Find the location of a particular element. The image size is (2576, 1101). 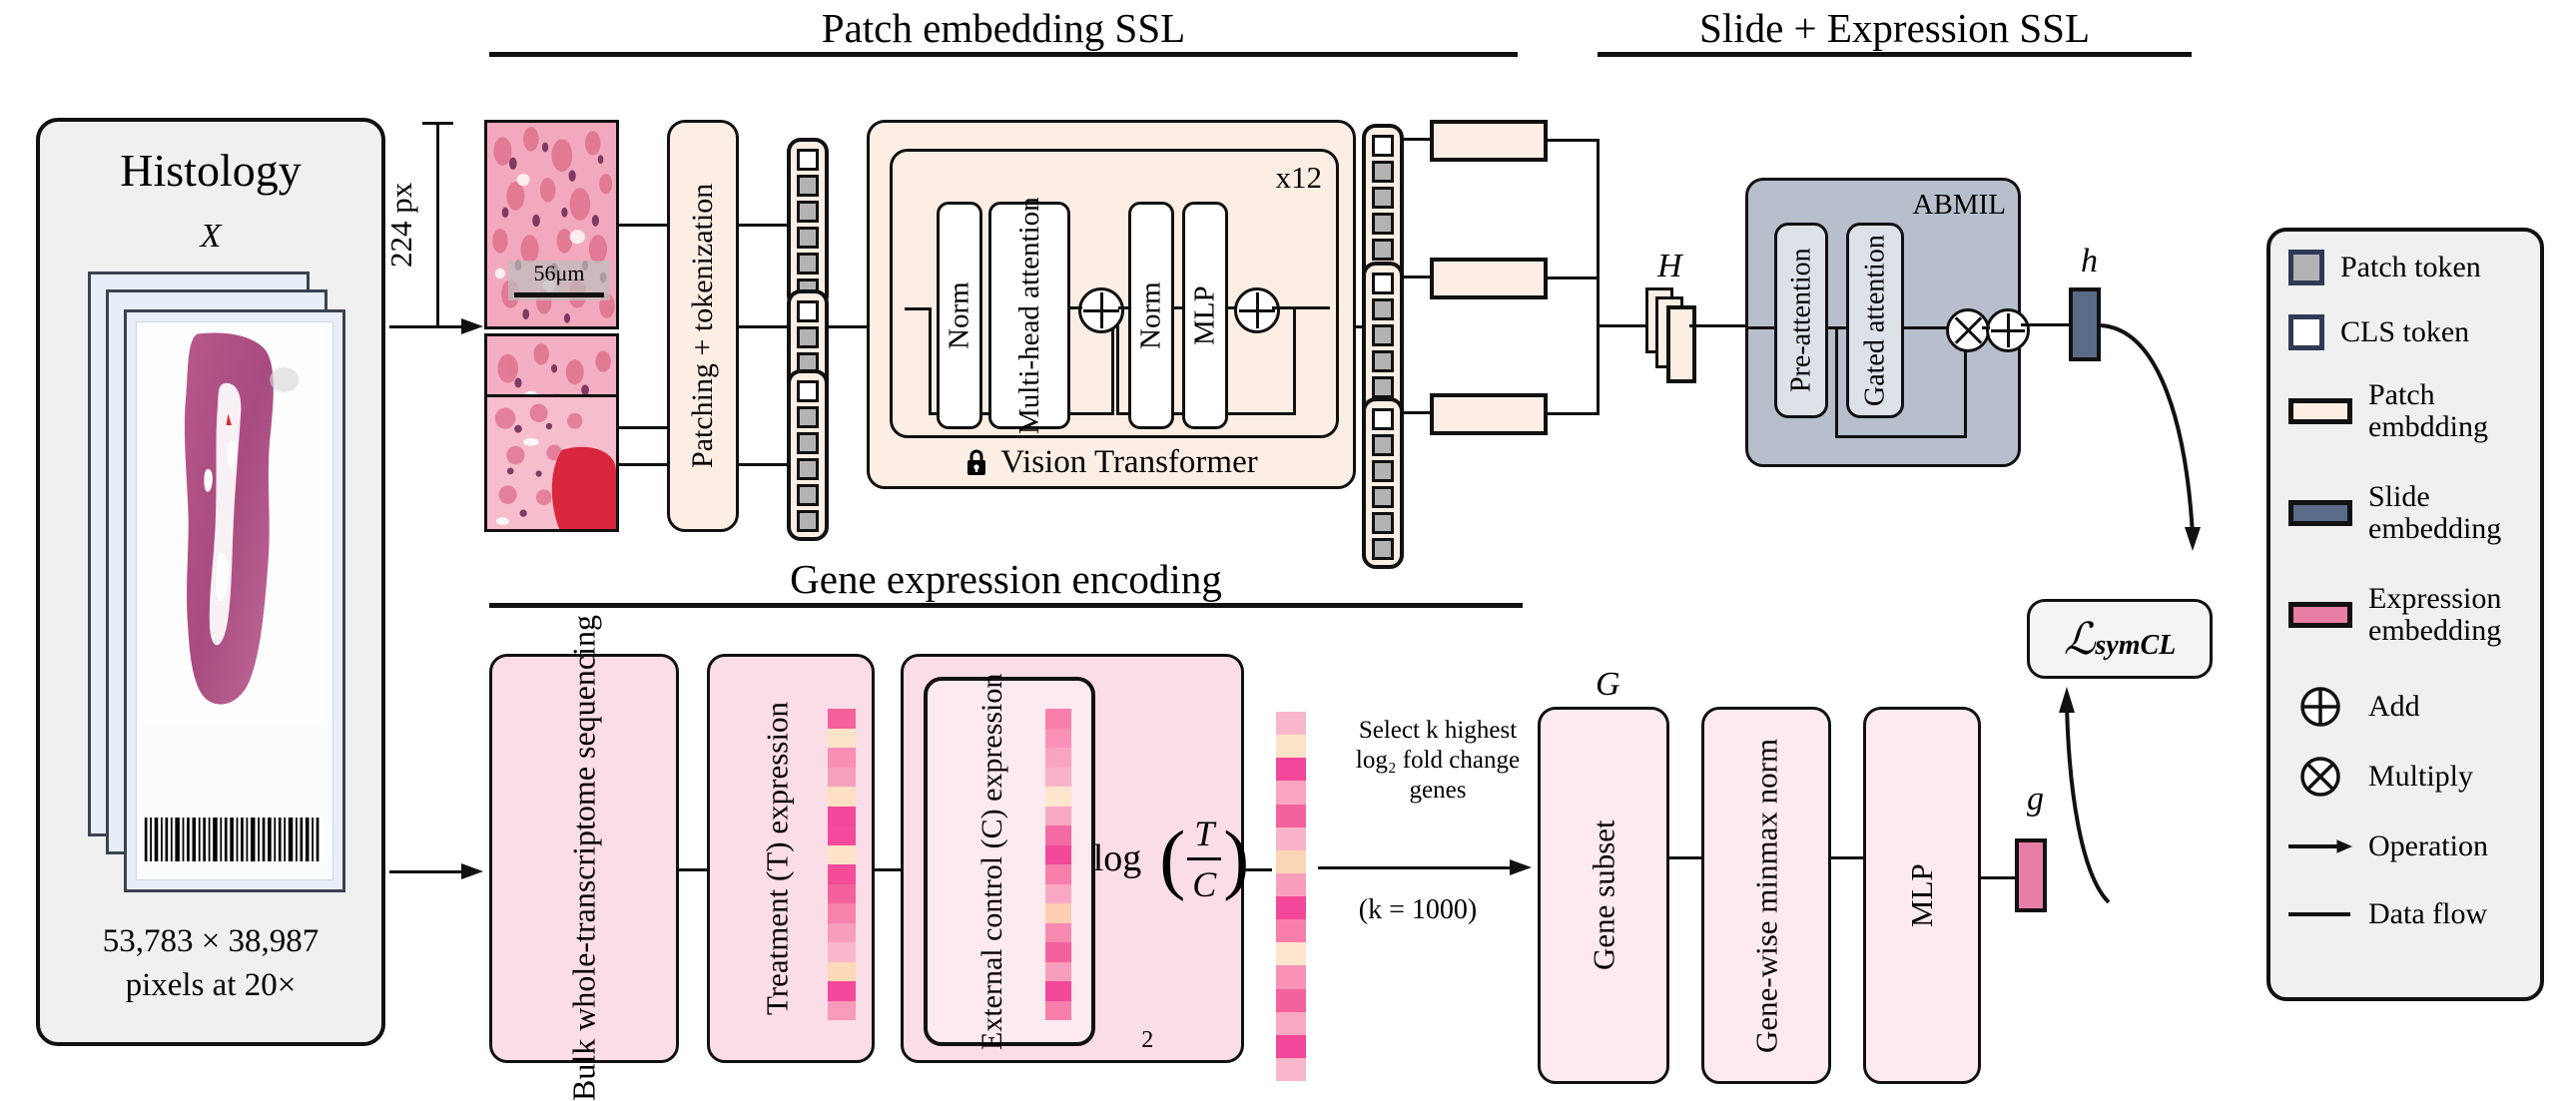

circle-plus-icon is located at coordinates (2320, 707).